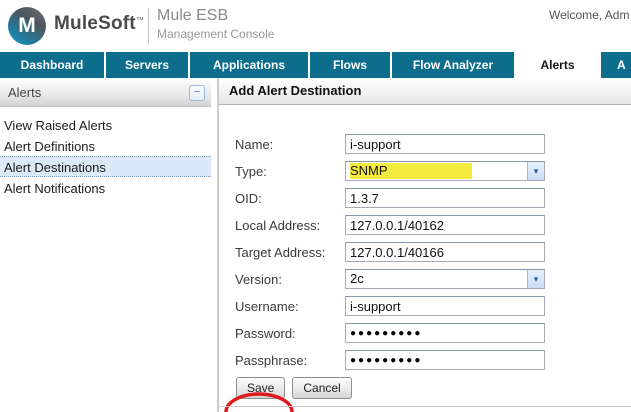  Describe the element at coordinates (445, 333) in the screenshot. I see `password-input` at that location.